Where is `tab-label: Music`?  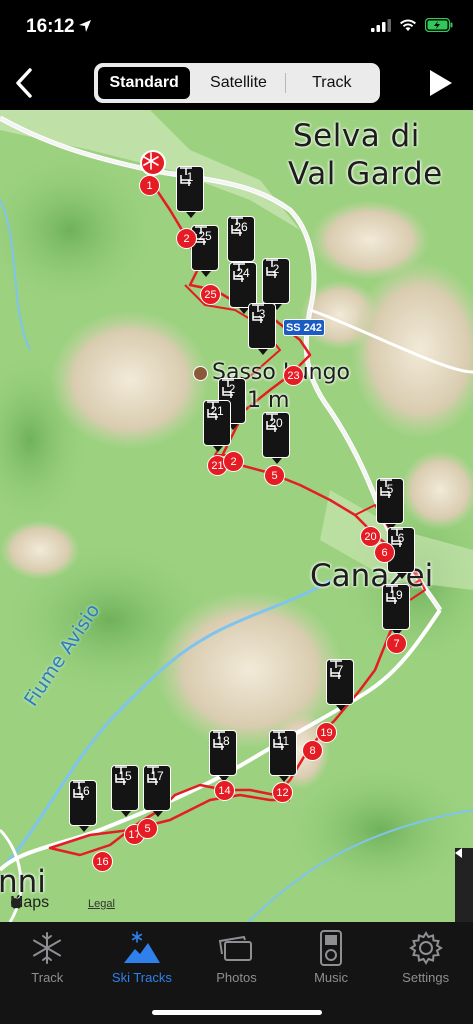 tab-label: Music is located at coordinates (331, 977).